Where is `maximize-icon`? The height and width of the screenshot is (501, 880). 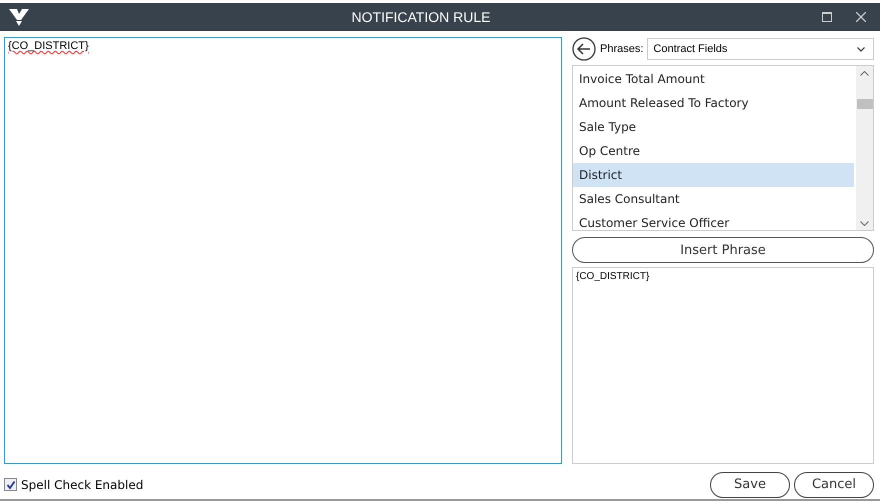 maximize-icon is located at coordinates (827, 17).